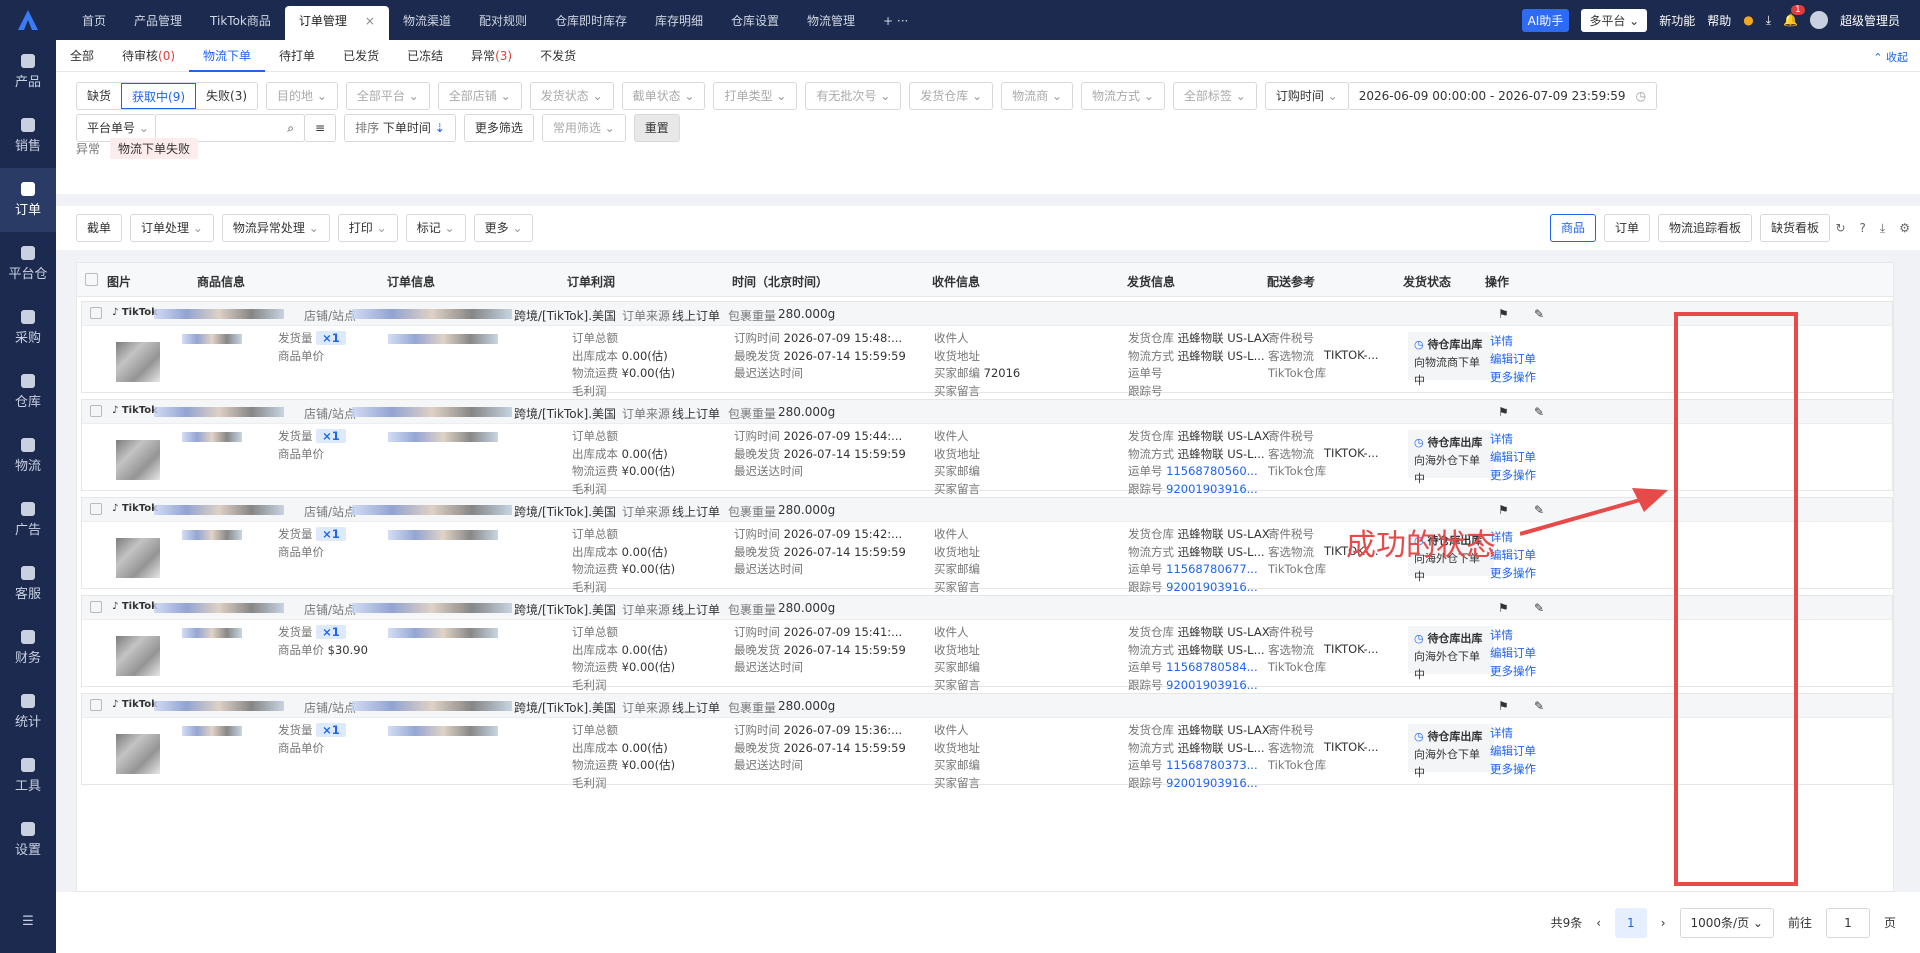  Describe the element at coordinates (320, 128) in the screenshot. I see `list-icon: ≡` at that location.